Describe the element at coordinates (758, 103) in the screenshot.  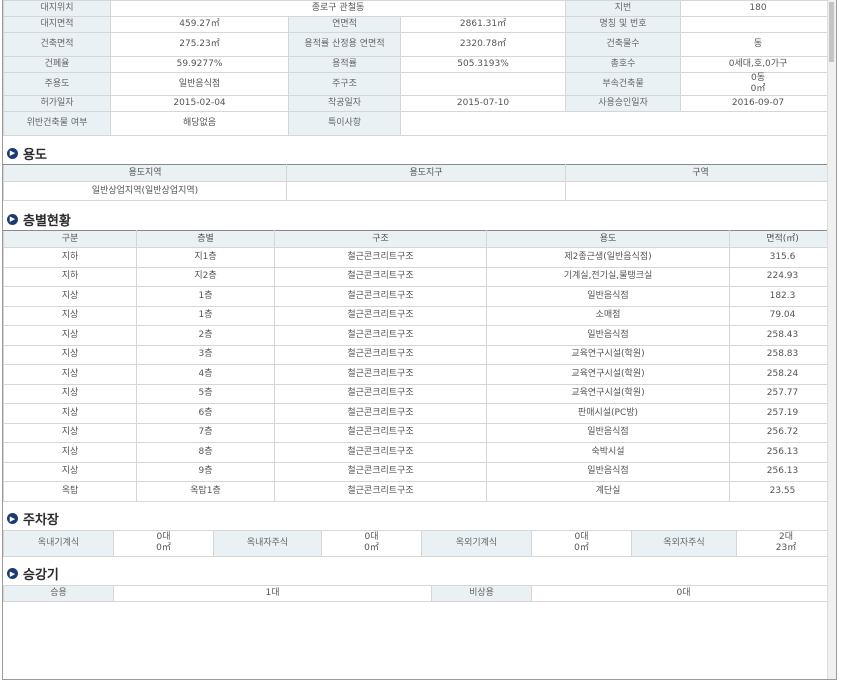
I see `summary-value: 2016-09-07` at that location.